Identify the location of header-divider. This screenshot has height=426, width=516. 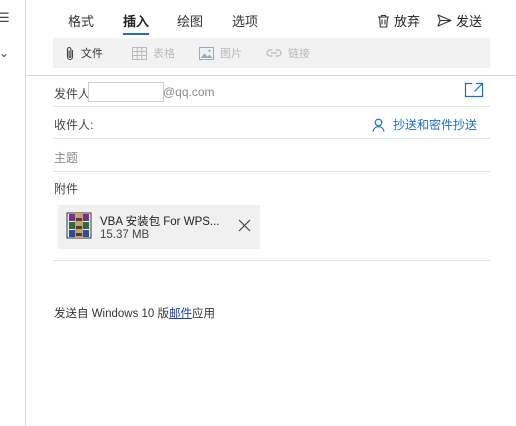
(270, 75).